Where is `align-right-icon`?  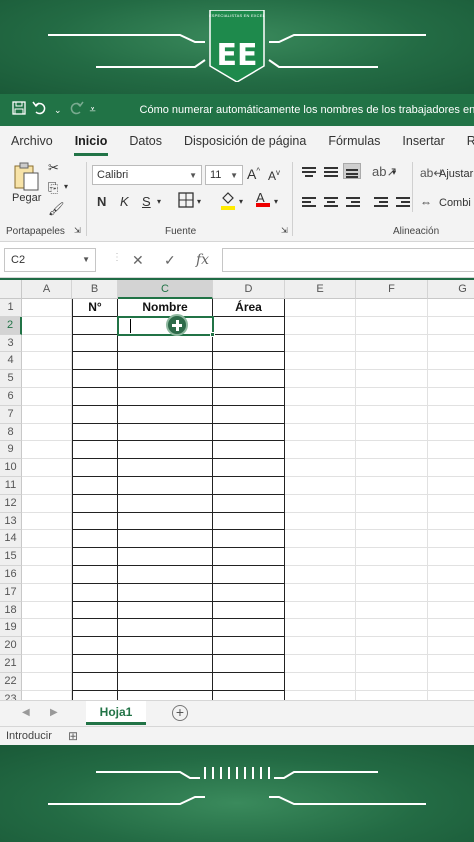 align-right-icon is located at coordinates (353, 202).